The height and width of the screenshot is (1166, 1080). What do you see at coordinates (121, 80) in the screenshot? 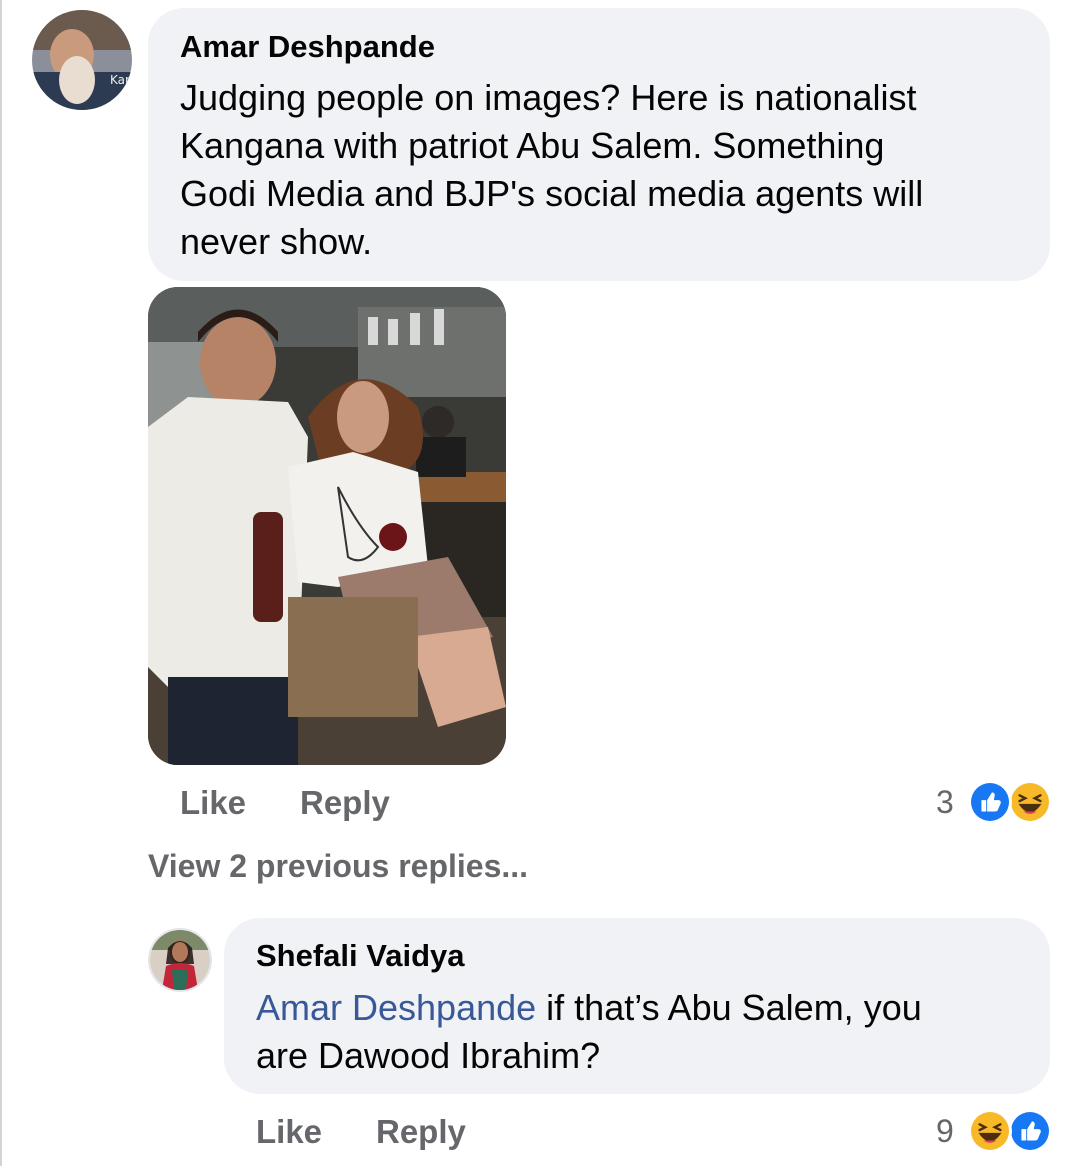
I see `avatar-shirt-text: Kari` at bounding box center [121, 80].